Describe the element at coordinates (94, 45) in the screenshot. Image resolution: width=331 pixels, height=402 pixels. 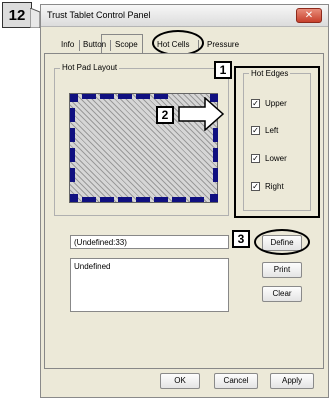
I see `tab-button: Button` at that location.